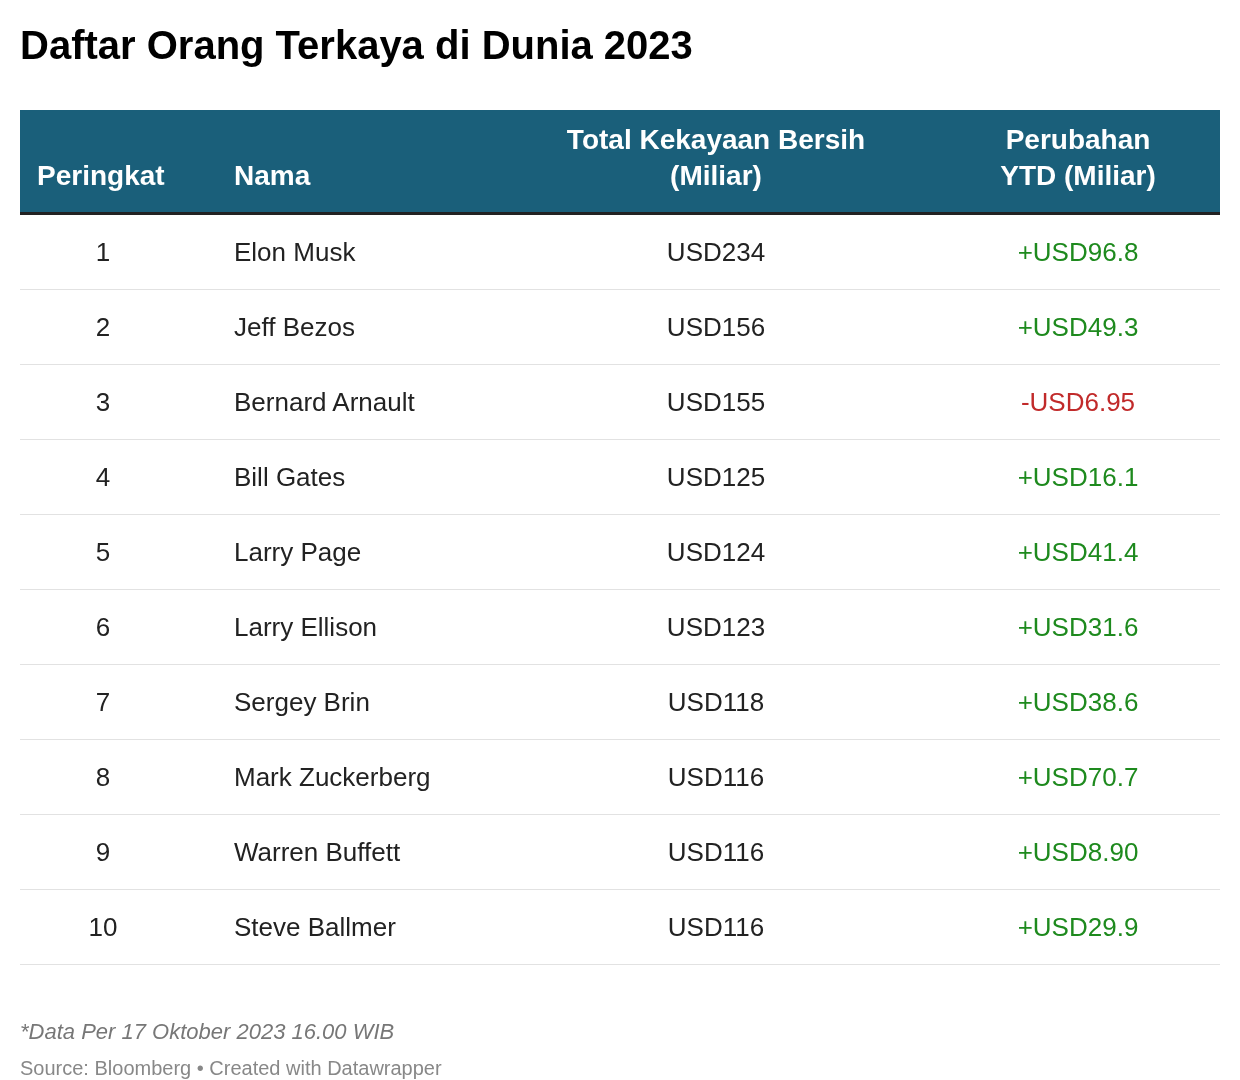 The width and height of the screenshot is (1240, 1080). I want to click on name-cell-text: Larry Page, so click(298, 552).